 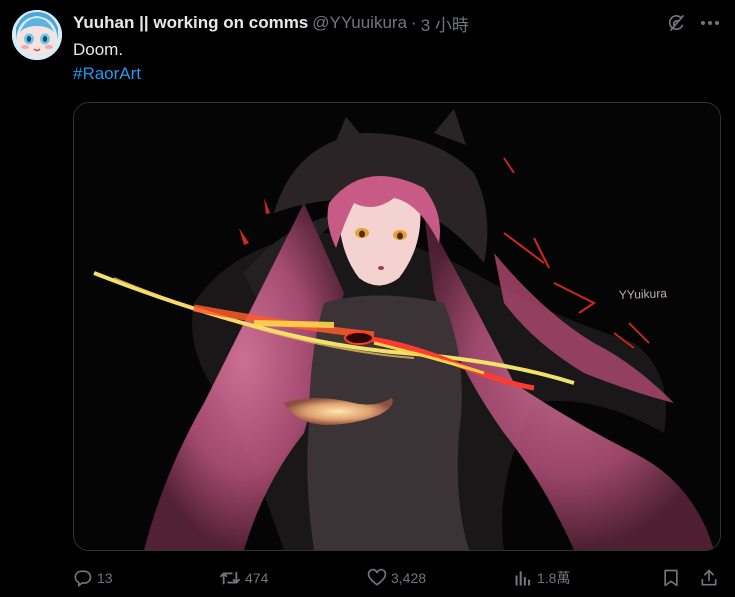 I want to click on retweet-icon, so click(x=230, y=578).